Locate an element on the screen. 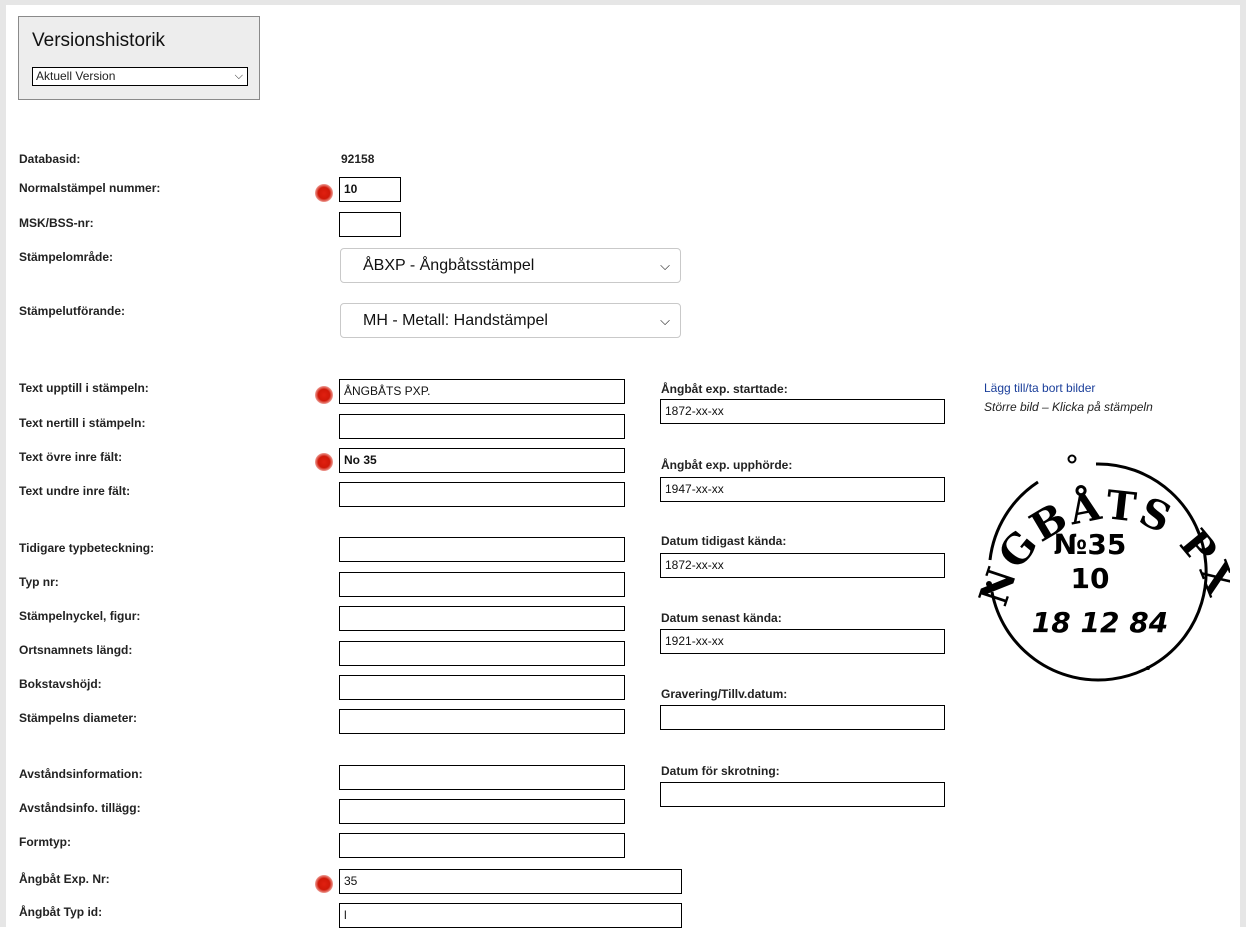 This screenshot has width=1246, height=928. ortsnamn-input is located at coordinates (482, 653).